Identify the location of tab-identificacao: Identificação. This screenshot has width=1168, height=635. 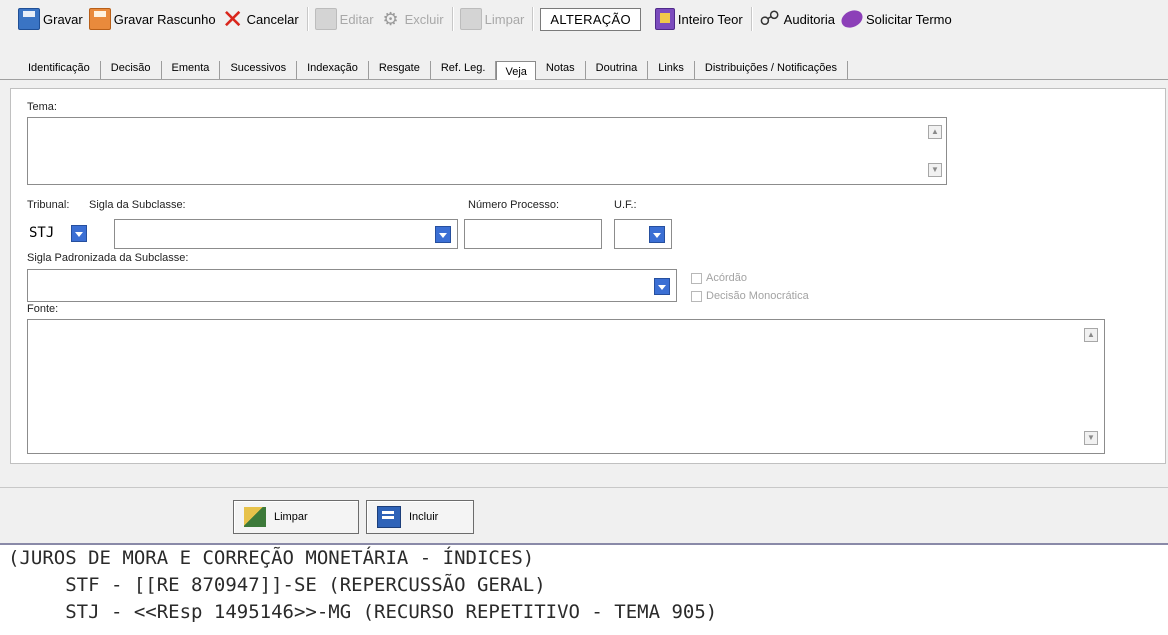
(50, 70).